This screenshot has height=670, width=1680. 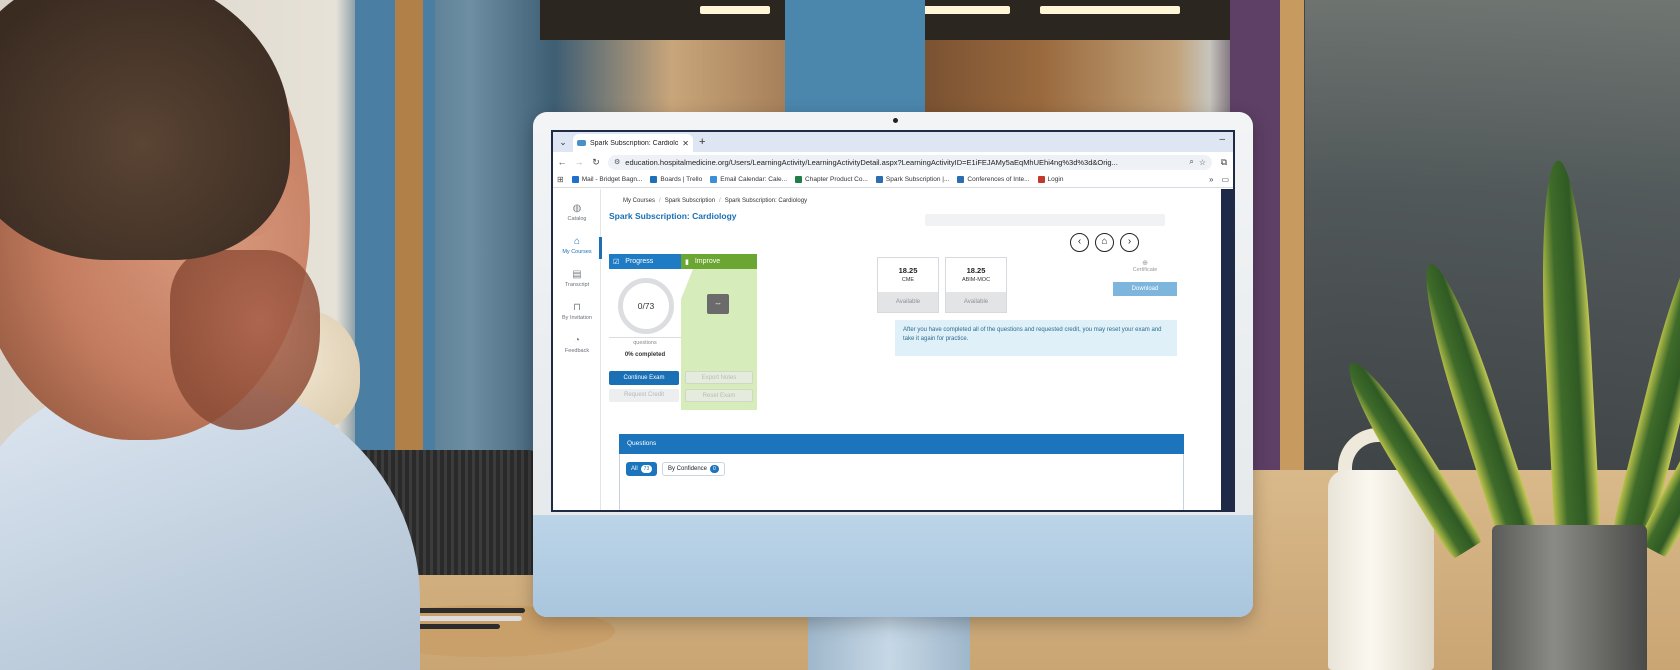 I want to click on certificate-icon: ⊕, so click(x=1145, y=263).